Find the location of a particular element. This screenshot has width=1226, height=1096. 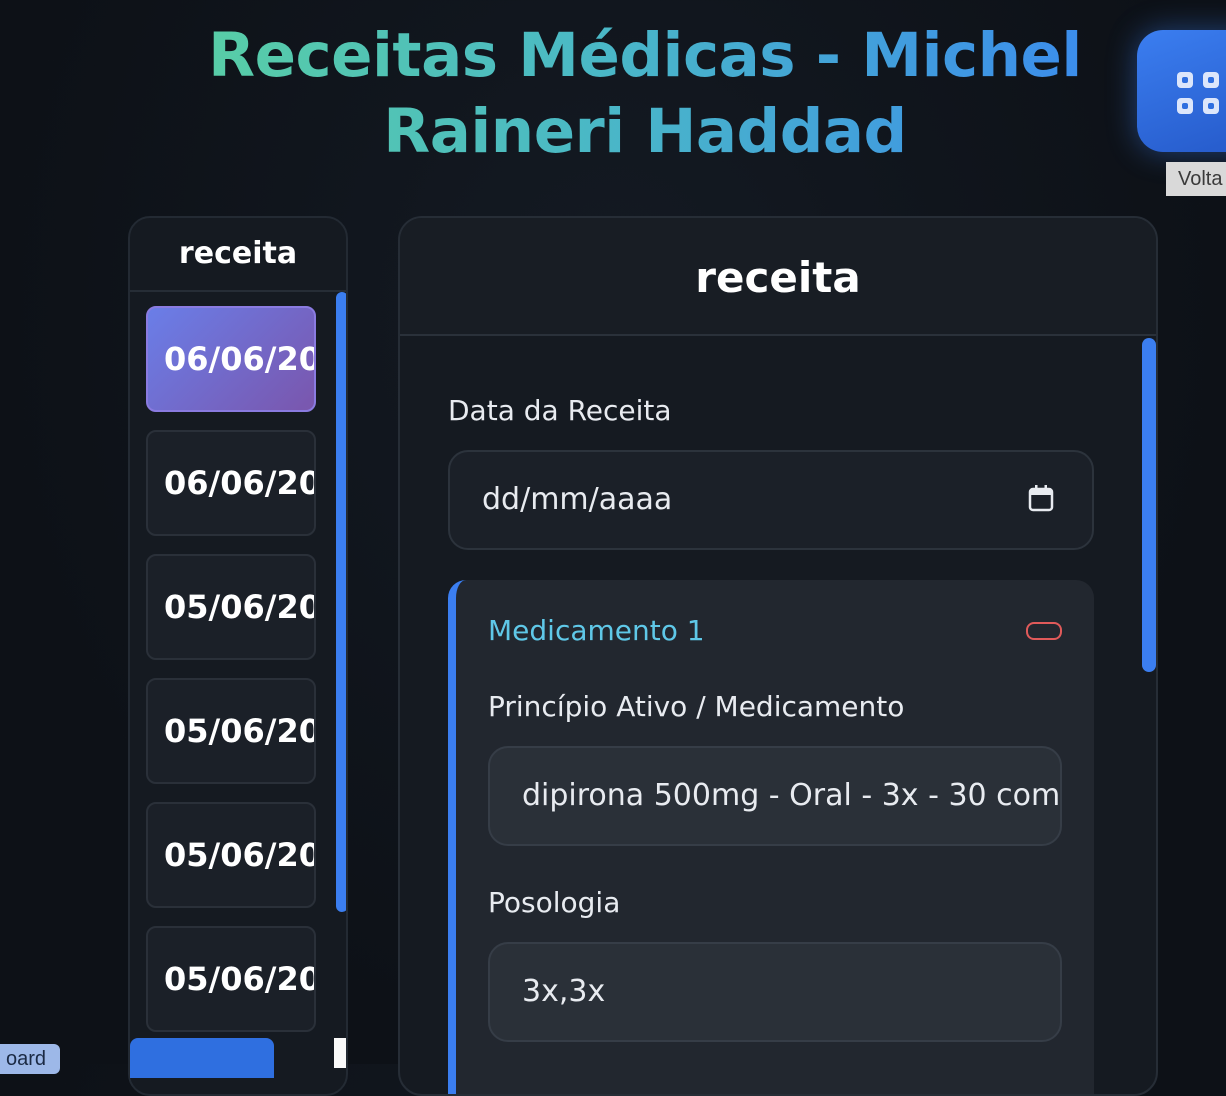

dosage-label: Posologia is located at coordinates (554, 902).